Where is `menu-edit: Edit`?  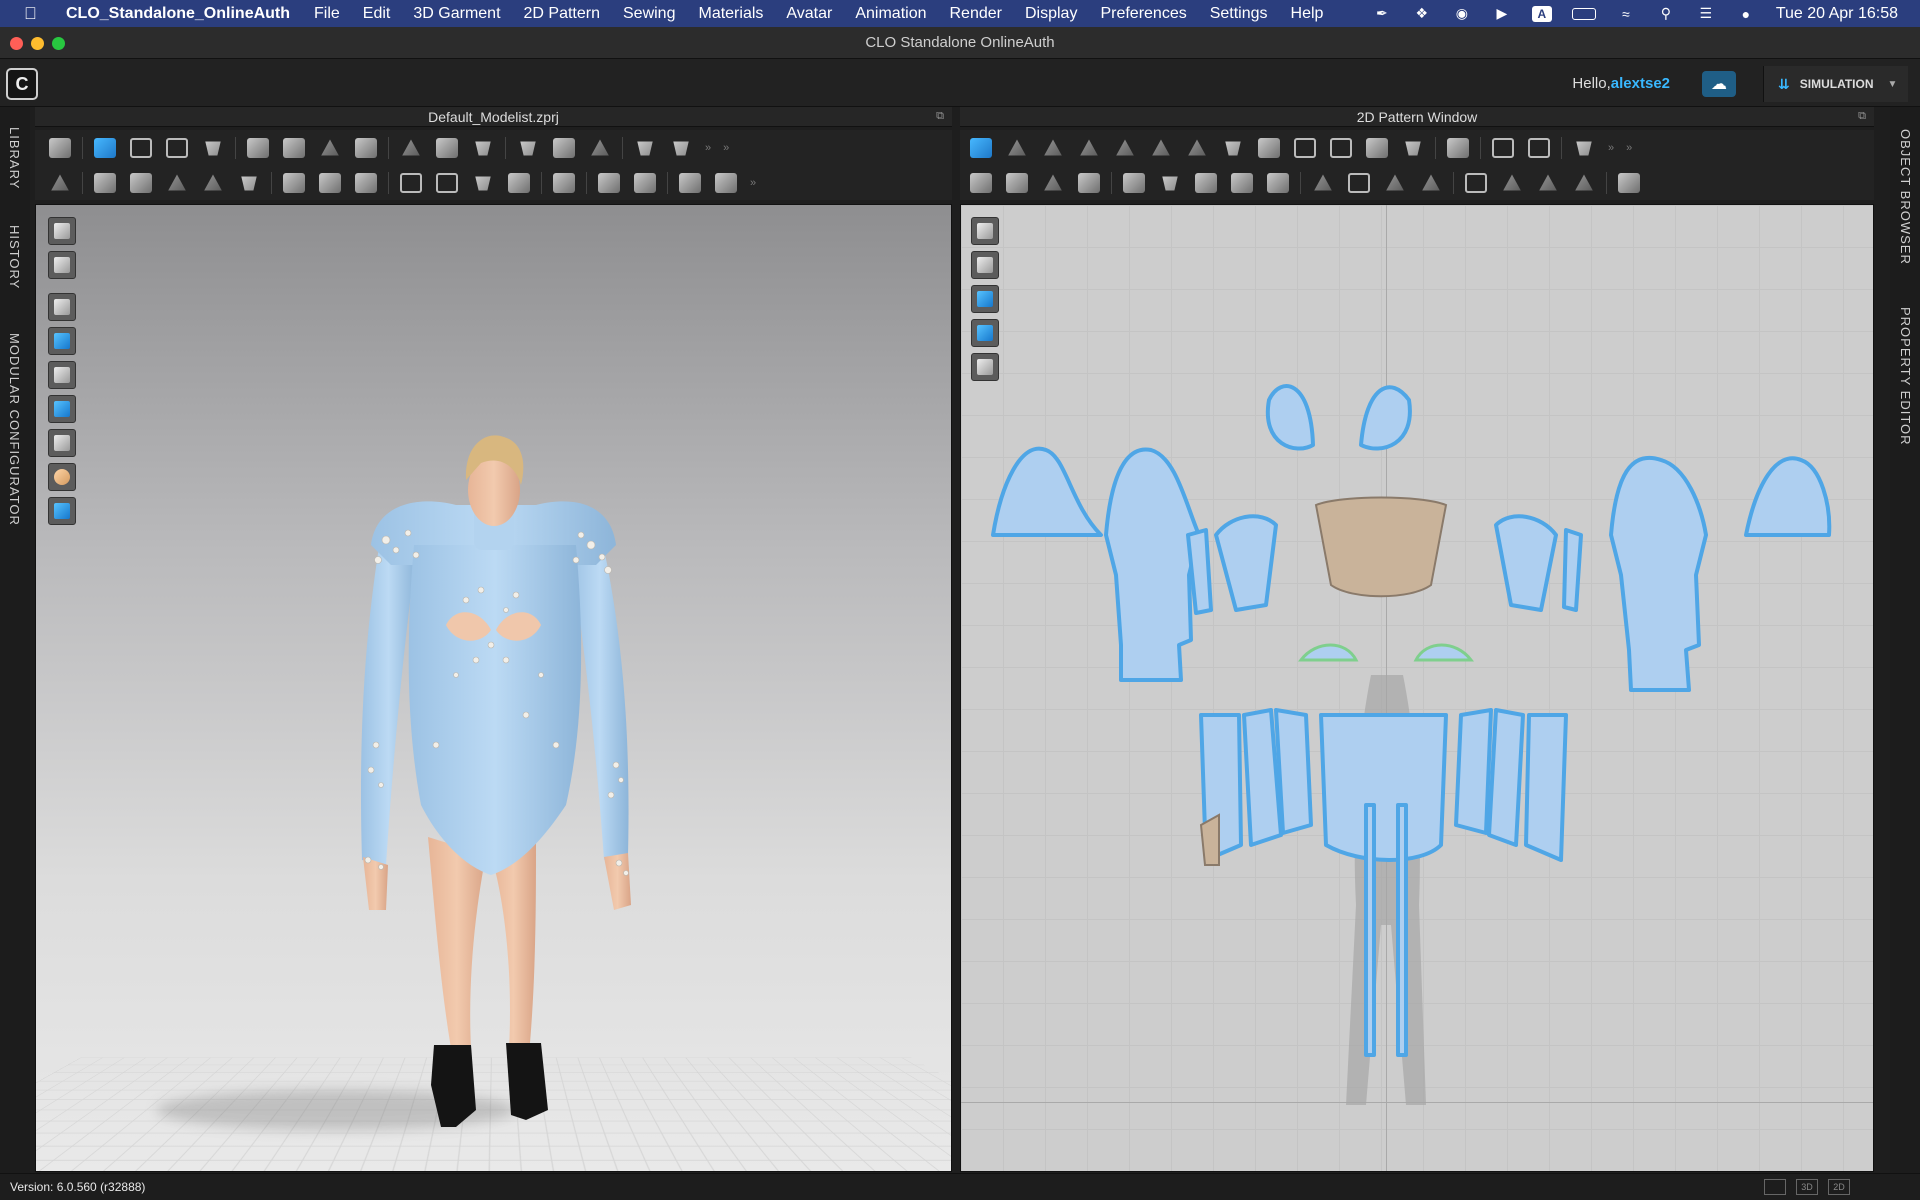 menu-edit: Edit is located at coordinates (377, 14).